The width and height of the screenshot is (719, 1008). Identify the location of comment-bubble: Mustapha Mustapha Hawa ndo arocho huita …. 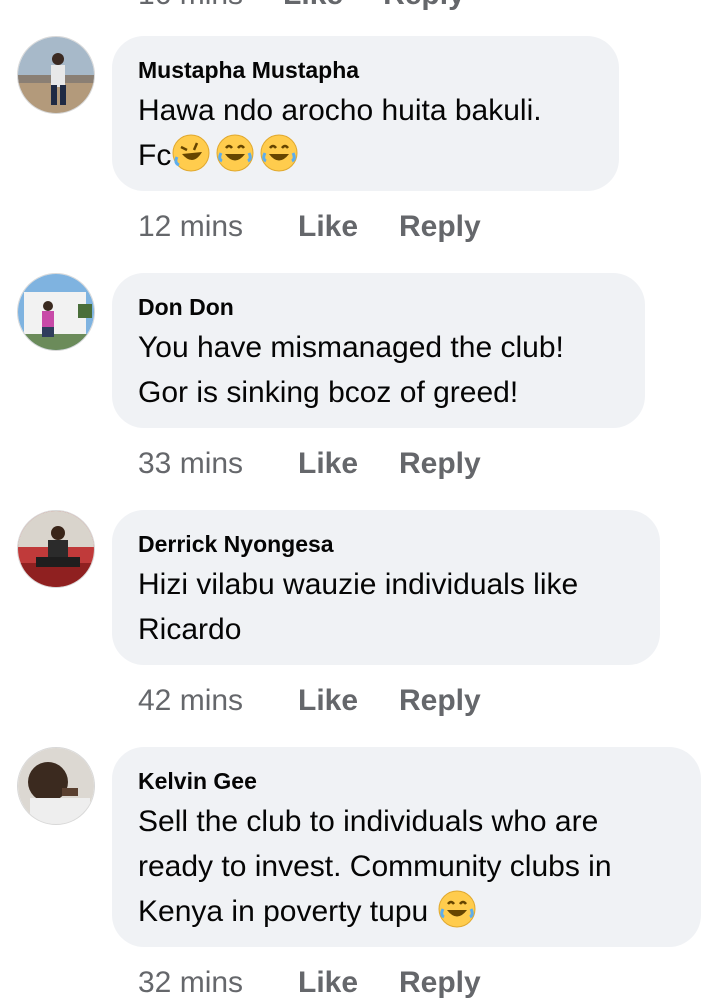
(365, 113).